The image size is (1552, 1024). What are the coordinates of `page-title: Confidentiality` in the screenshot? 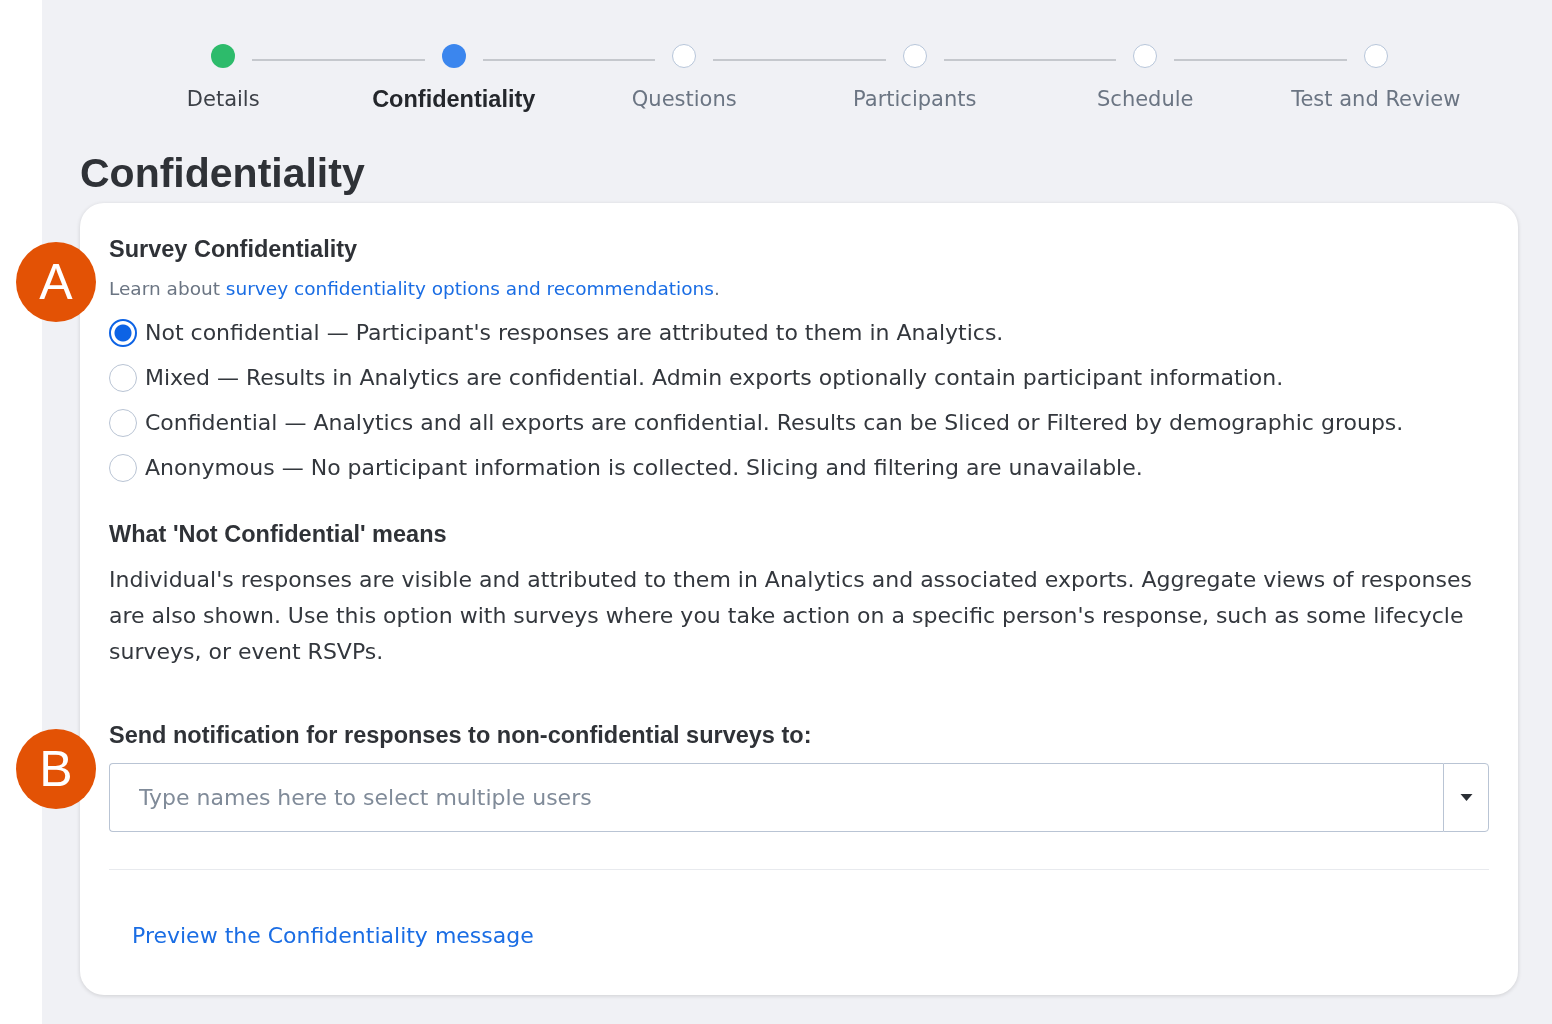 It's located at (223, 173).